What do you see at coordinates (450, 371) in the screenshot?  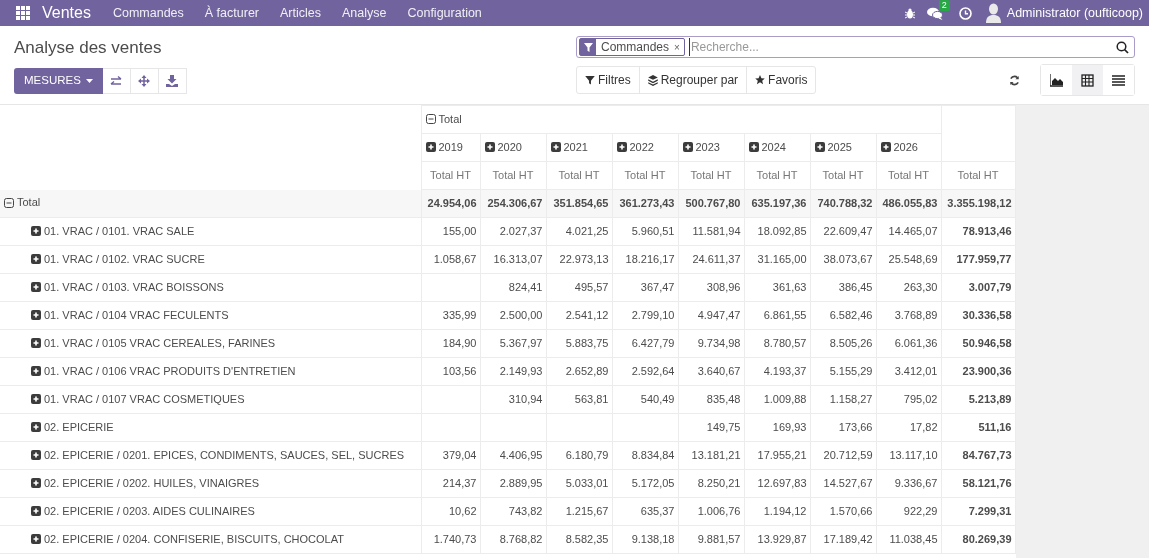 I see `value-cell: 103,56` at bounding box center [450, 371].